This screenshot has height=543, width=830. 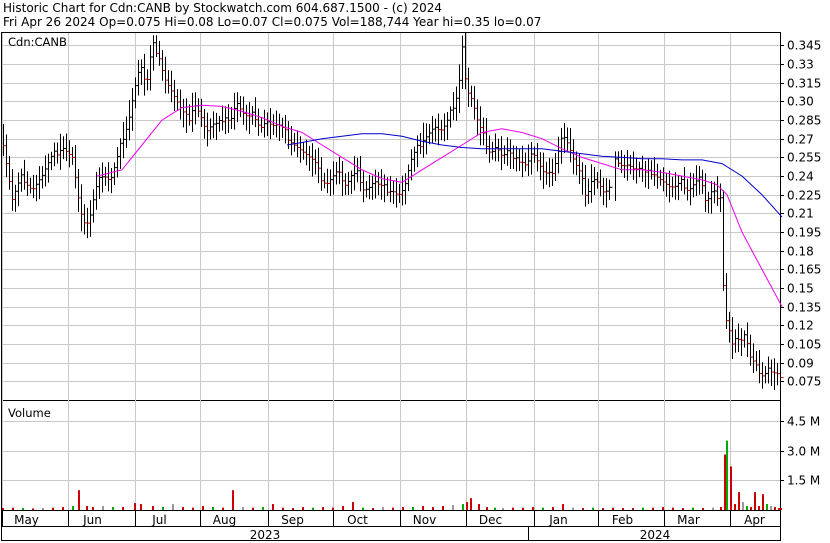 What do you see at coordinates (803, 422) in the screenshot?
I see `volume-tick-label: 4.5 M` at bounding box center [803, 422].